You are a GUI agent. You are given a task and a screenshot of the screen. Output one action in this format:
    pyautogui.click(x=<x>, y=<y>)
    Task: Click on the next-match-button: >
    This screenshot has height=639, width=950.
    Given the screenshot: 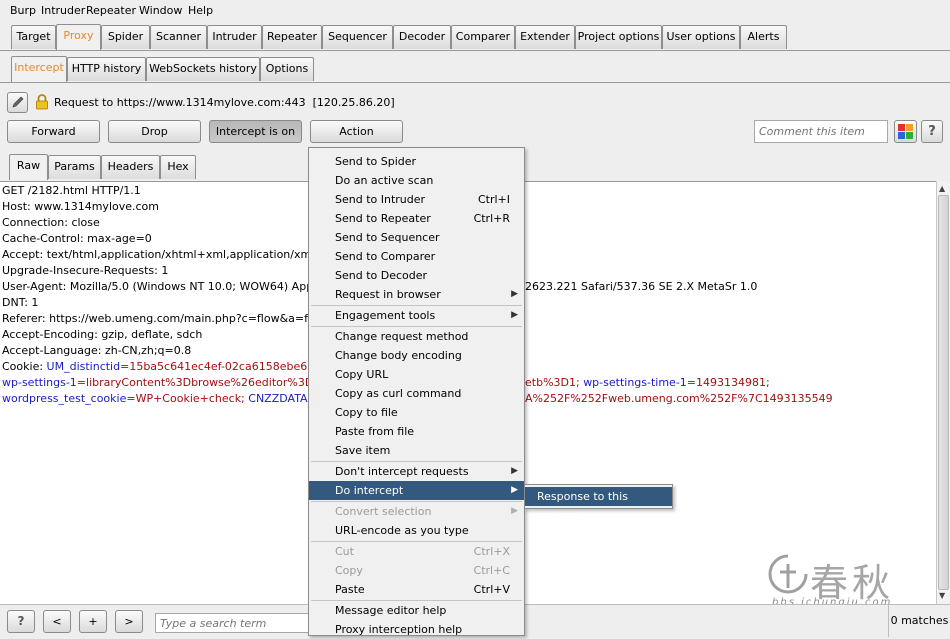 What is the action you would take?
    pyautogui.click(x=129, y=621)
    